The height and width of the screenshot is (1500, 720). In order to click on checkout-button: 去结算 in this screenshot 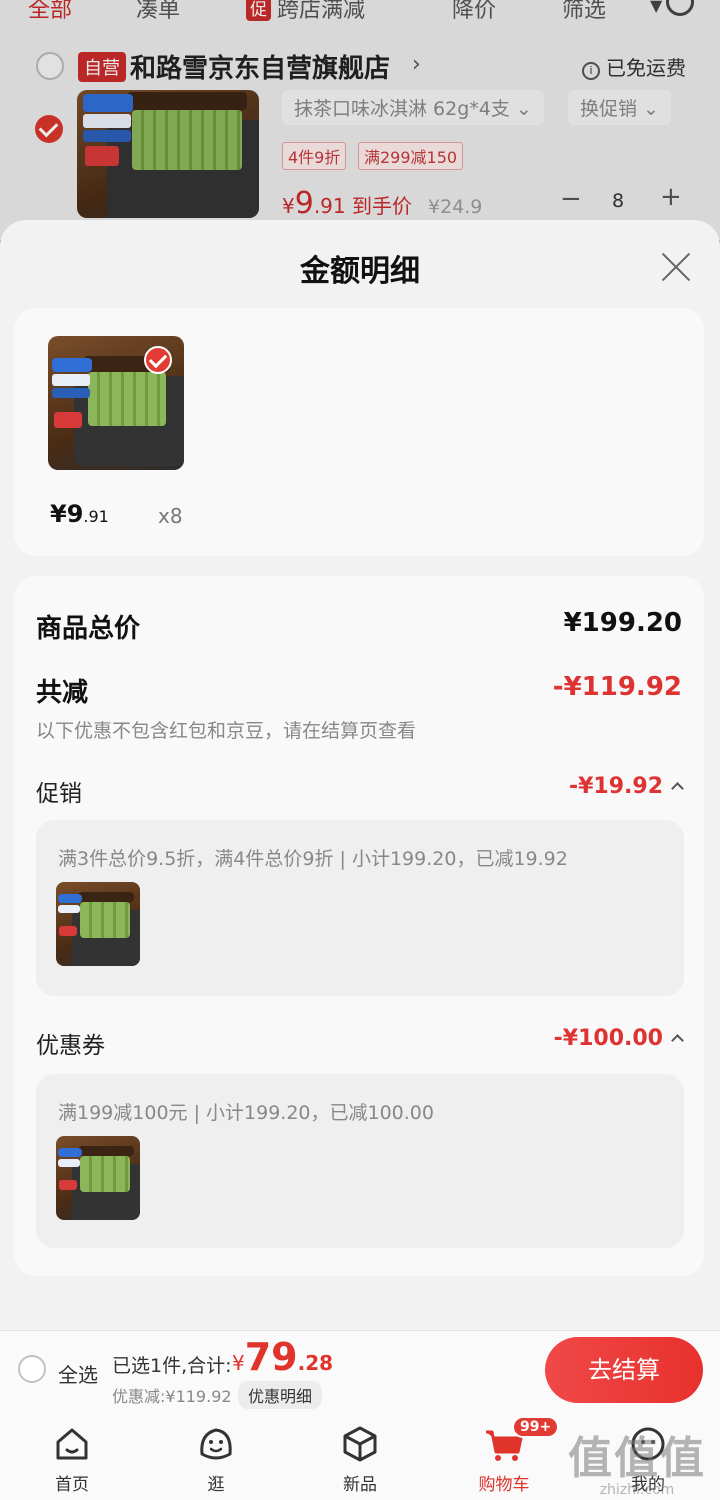, I will do `click(624, 1370)`.